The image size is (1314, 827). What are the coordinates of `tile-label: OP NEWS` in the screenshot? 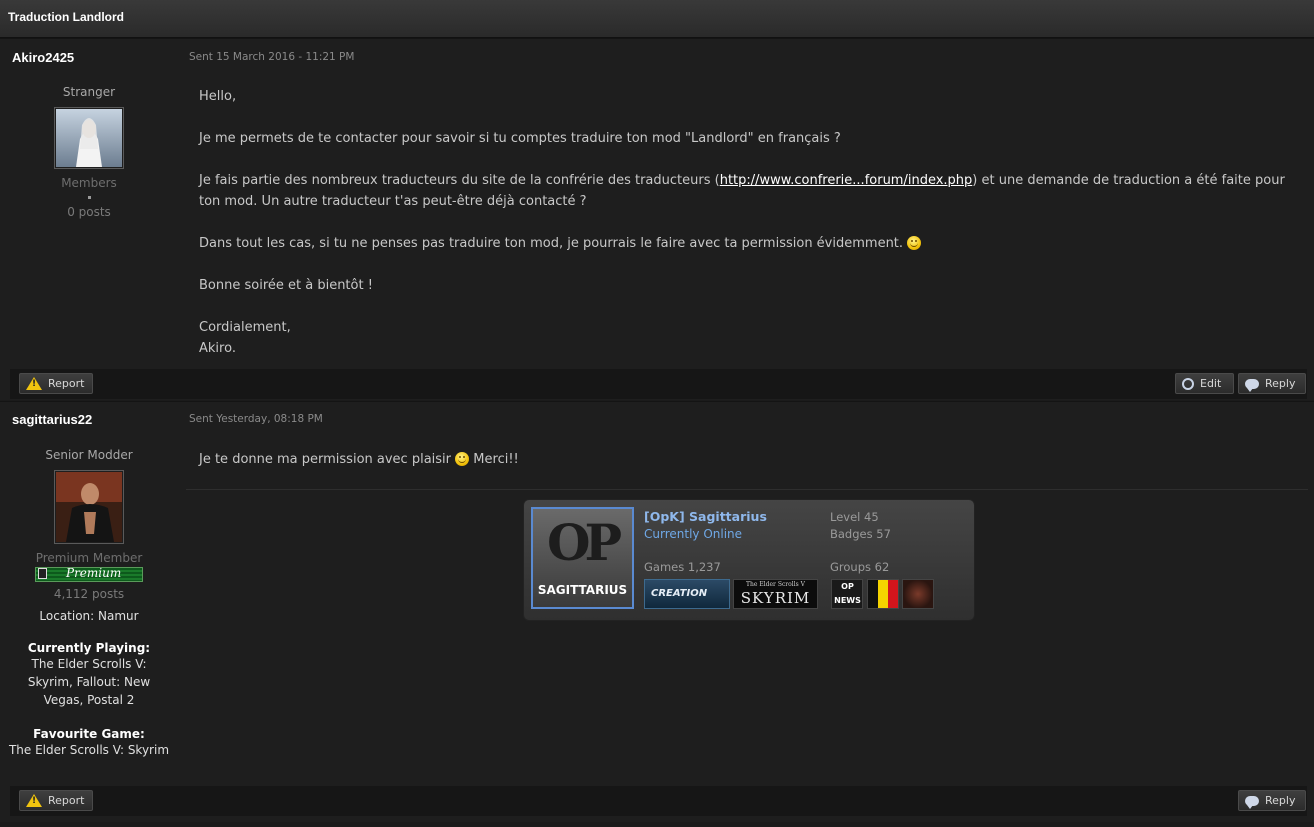 It's located at (847, 593).